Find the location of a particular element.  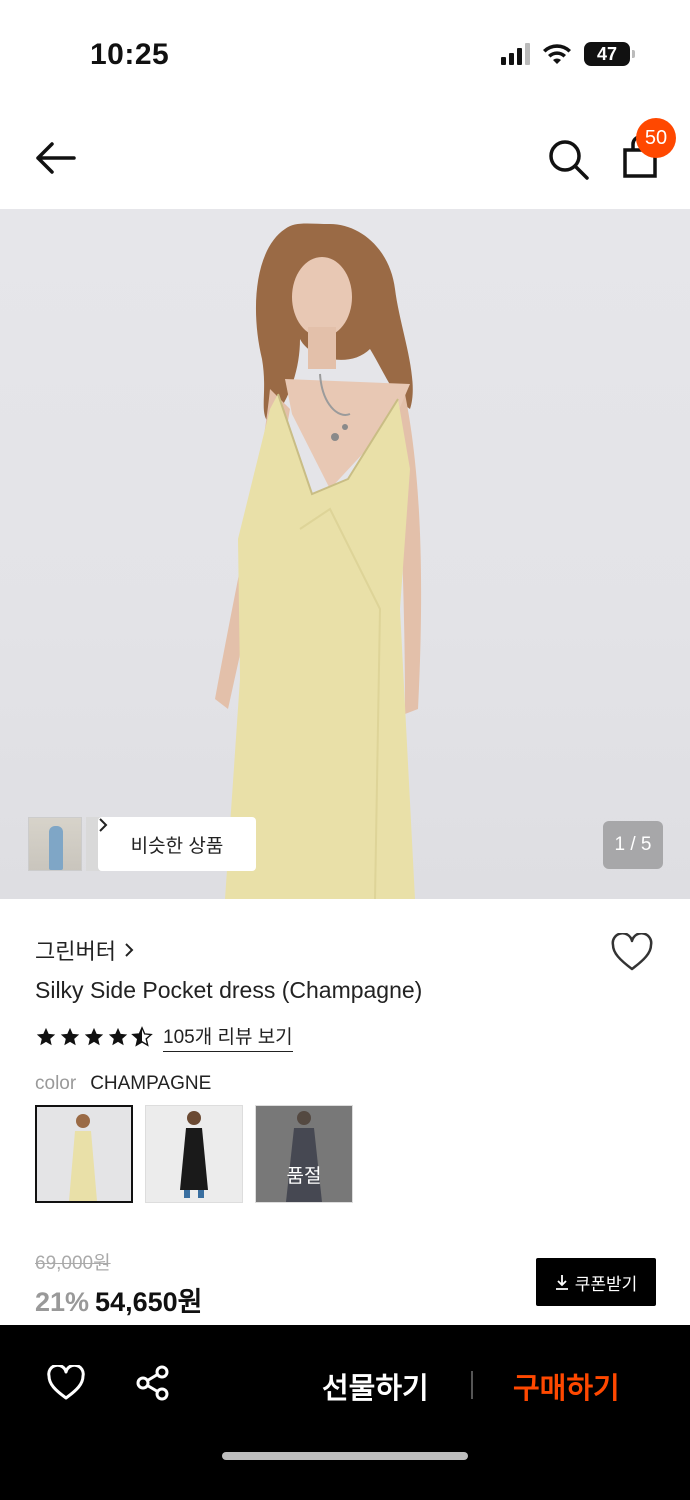

heart-icon is located at coordinates (66, 1383).